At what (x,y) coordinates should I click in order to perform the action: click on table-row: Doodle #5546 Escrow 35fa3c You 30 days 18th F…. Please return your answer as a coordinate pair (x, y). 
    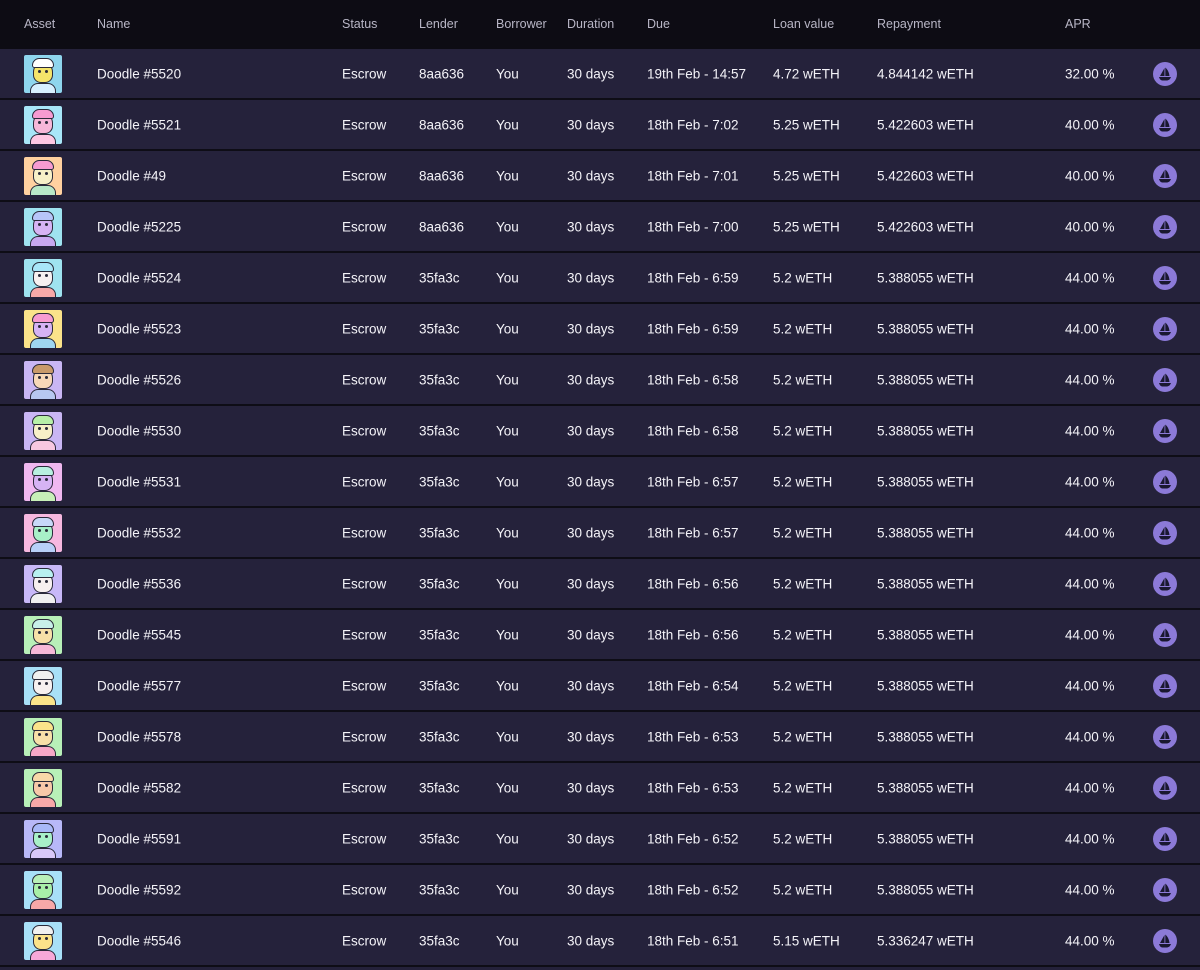
    Looking at the image, I should click on (600, 941).